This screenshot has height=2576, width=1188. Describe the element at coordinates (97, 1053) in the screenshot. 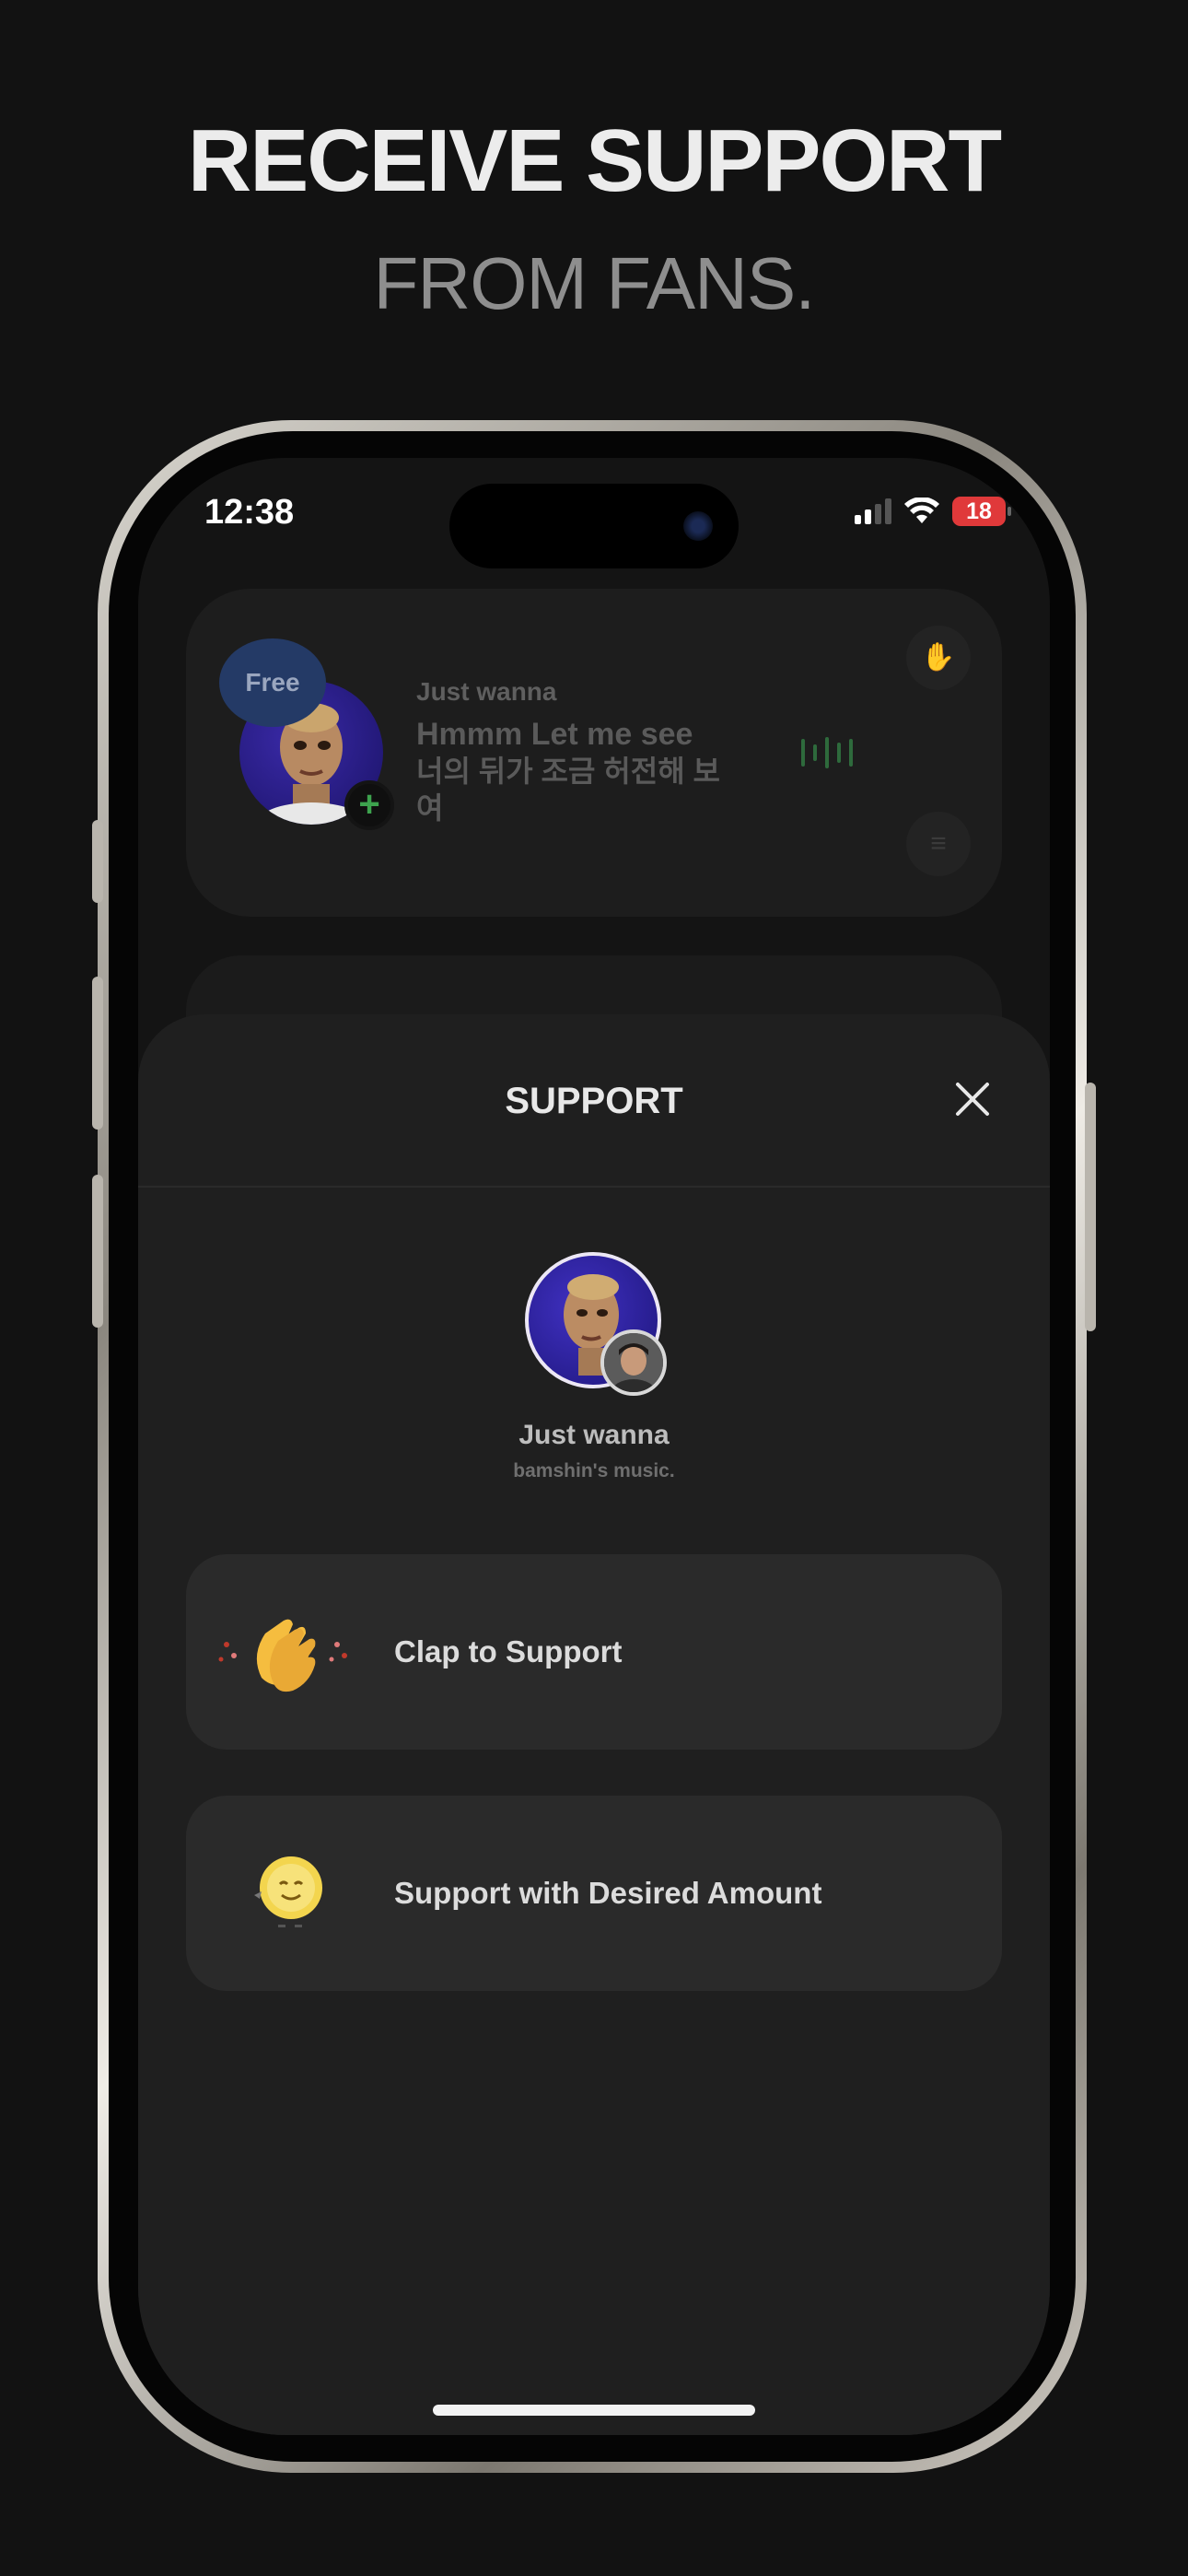

I see `volume-up-button` at that location.